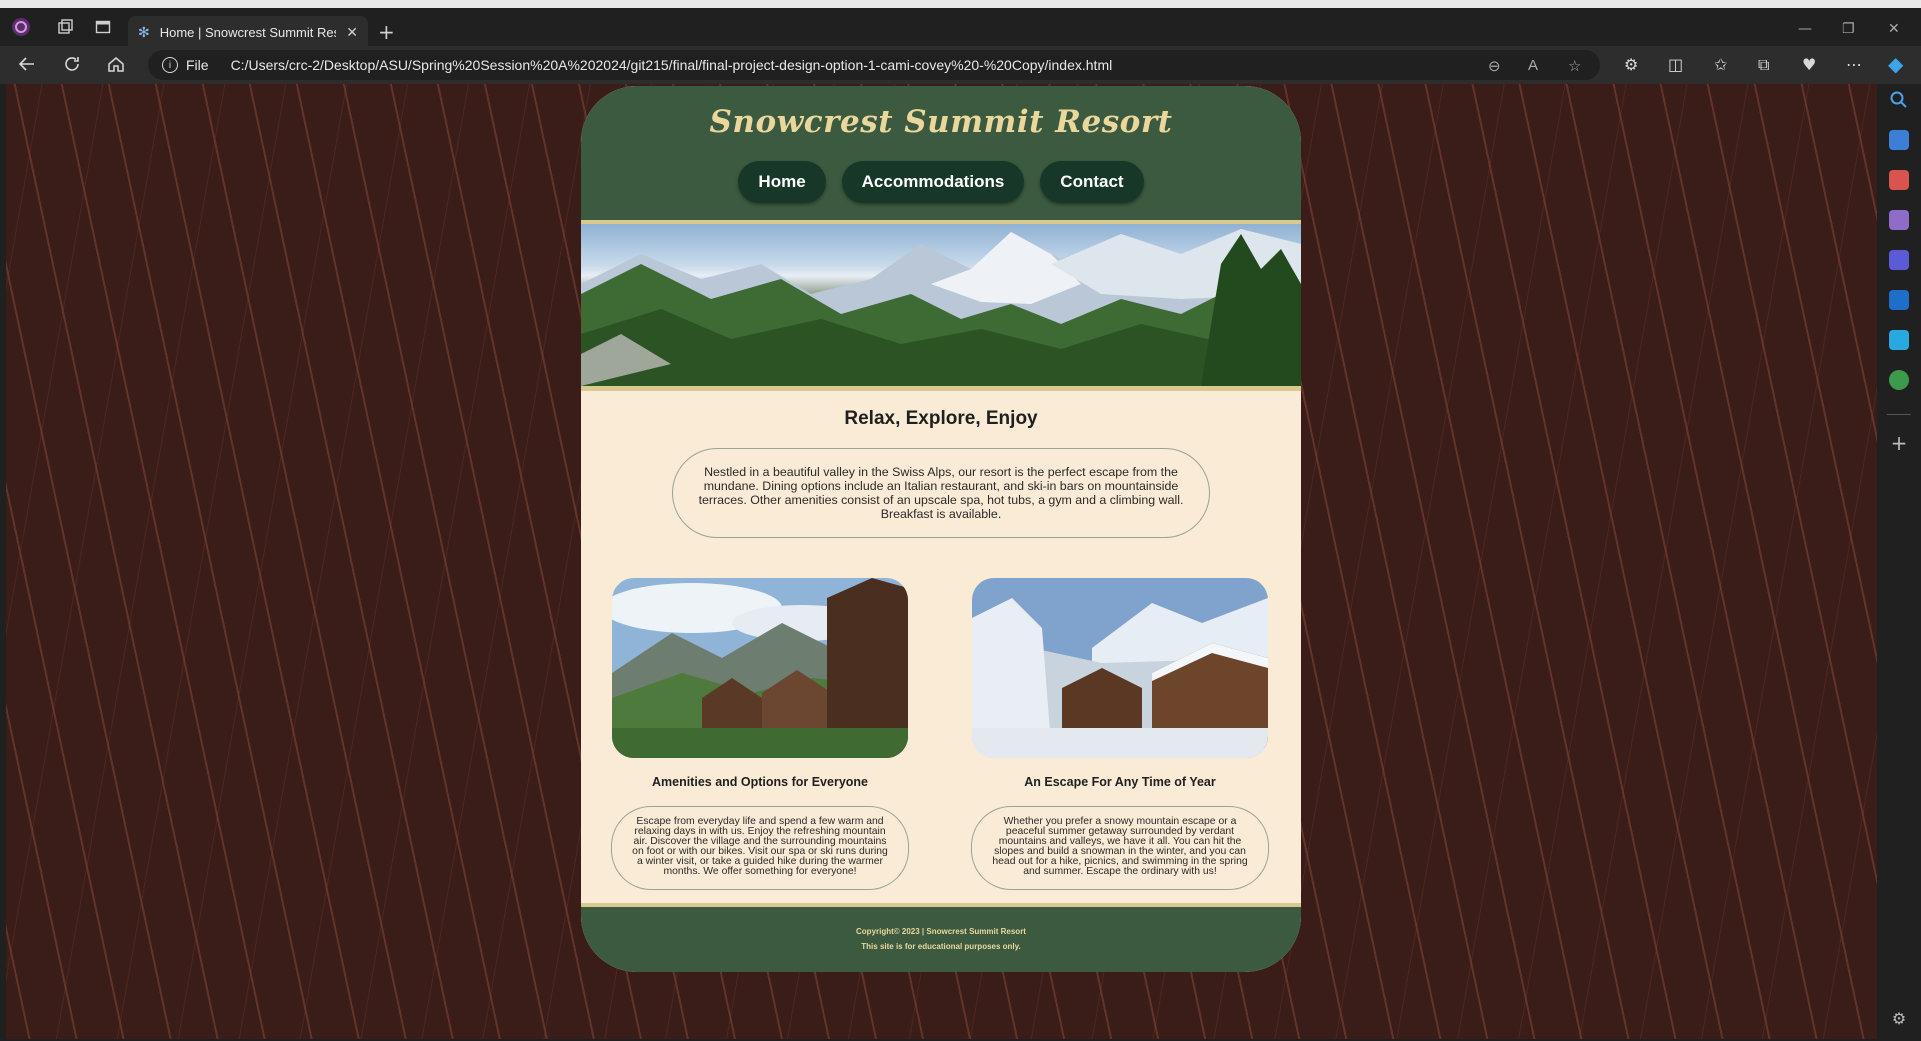 The width and height of the screenshot is (1921, 1041). Describe the element at coordinates (144, 31) in the screenshot. I see `snowflake-icon: ✻` at that location.